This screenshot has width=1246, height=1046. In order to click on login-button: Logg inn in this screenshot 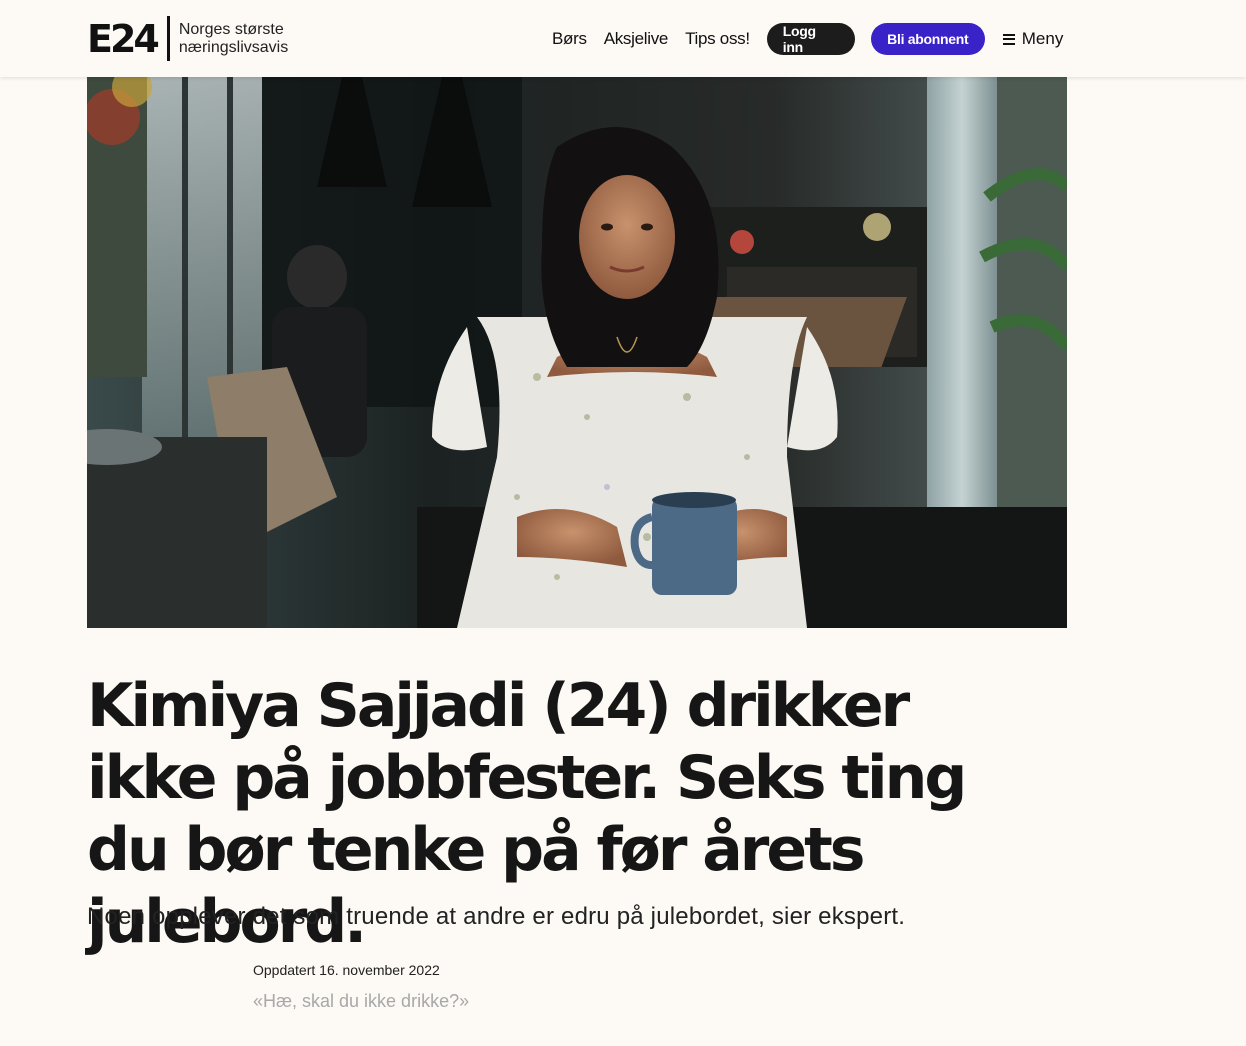, I will do `click(810, 39)`.